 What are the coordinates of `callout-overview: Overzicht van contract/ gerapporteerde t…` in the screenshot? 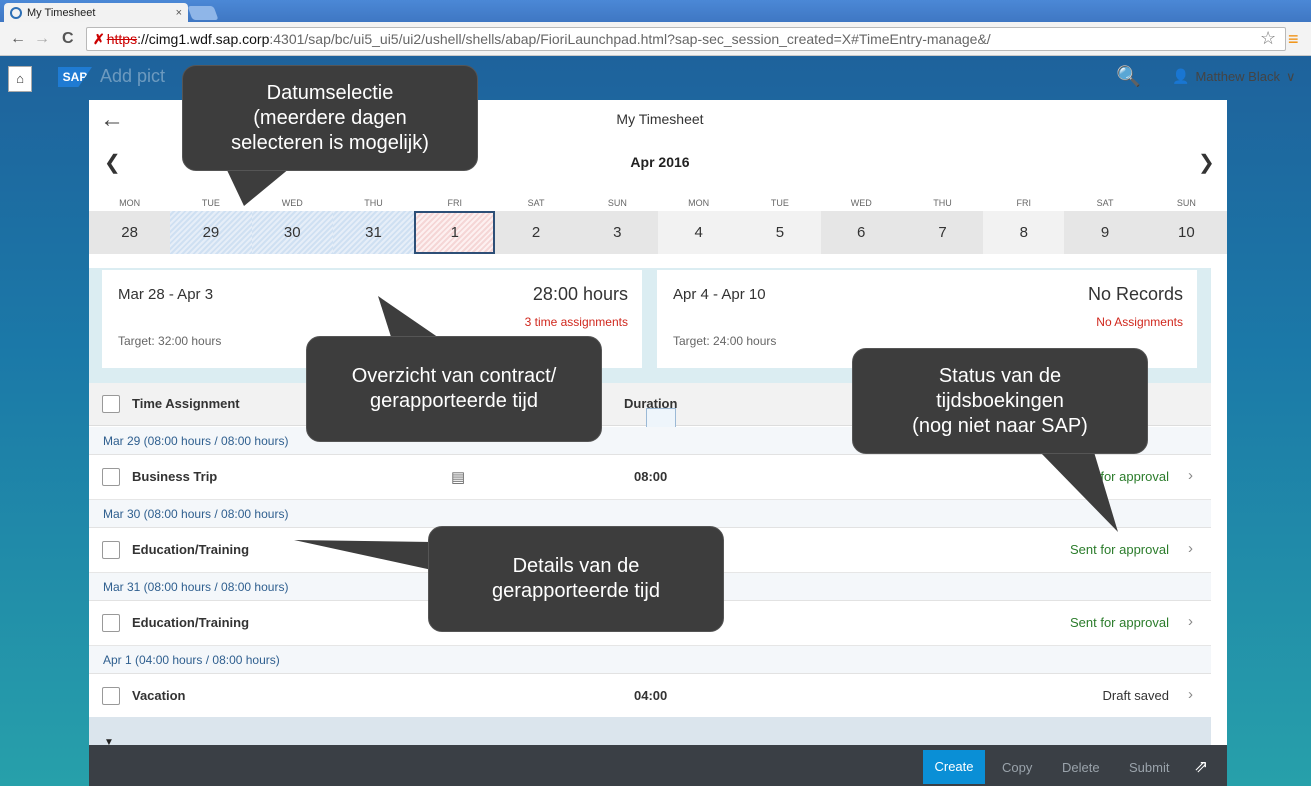 It's located at (454, 389).